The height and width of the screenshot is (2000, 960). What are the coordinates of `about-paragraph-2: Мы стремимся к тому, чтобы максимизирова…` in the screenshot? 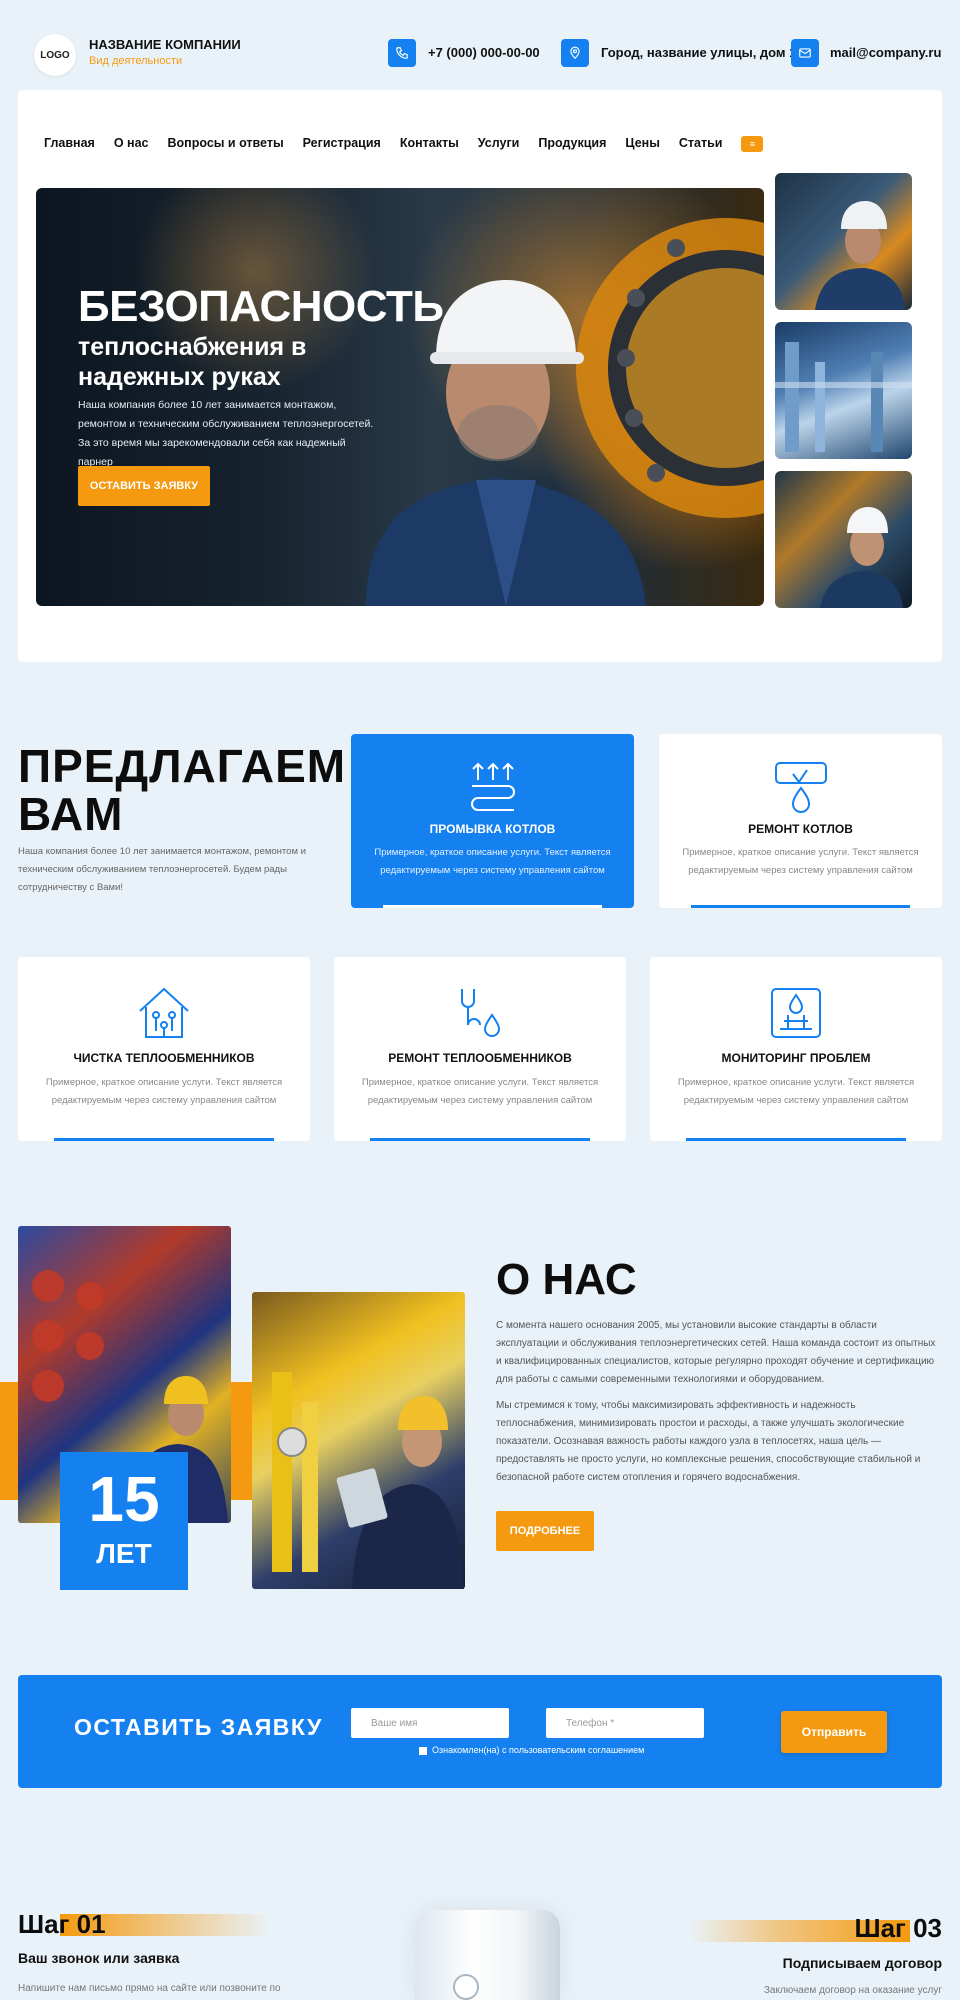 It's located at (708, 1441).